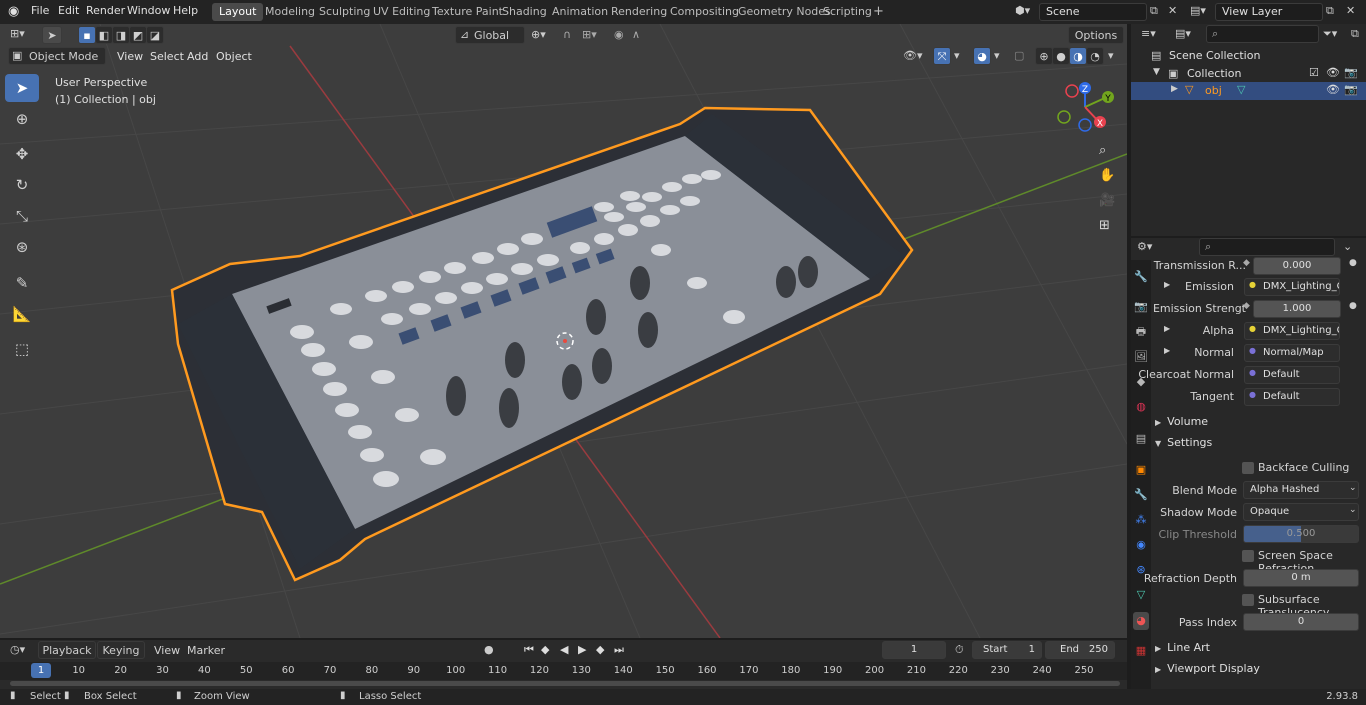 The height and width of the screenshot is (705, 1366). Describe the element at coordinates (957, 55) in the screenshot. I see `gizmo-dropdown-icon: ▾` at that location.